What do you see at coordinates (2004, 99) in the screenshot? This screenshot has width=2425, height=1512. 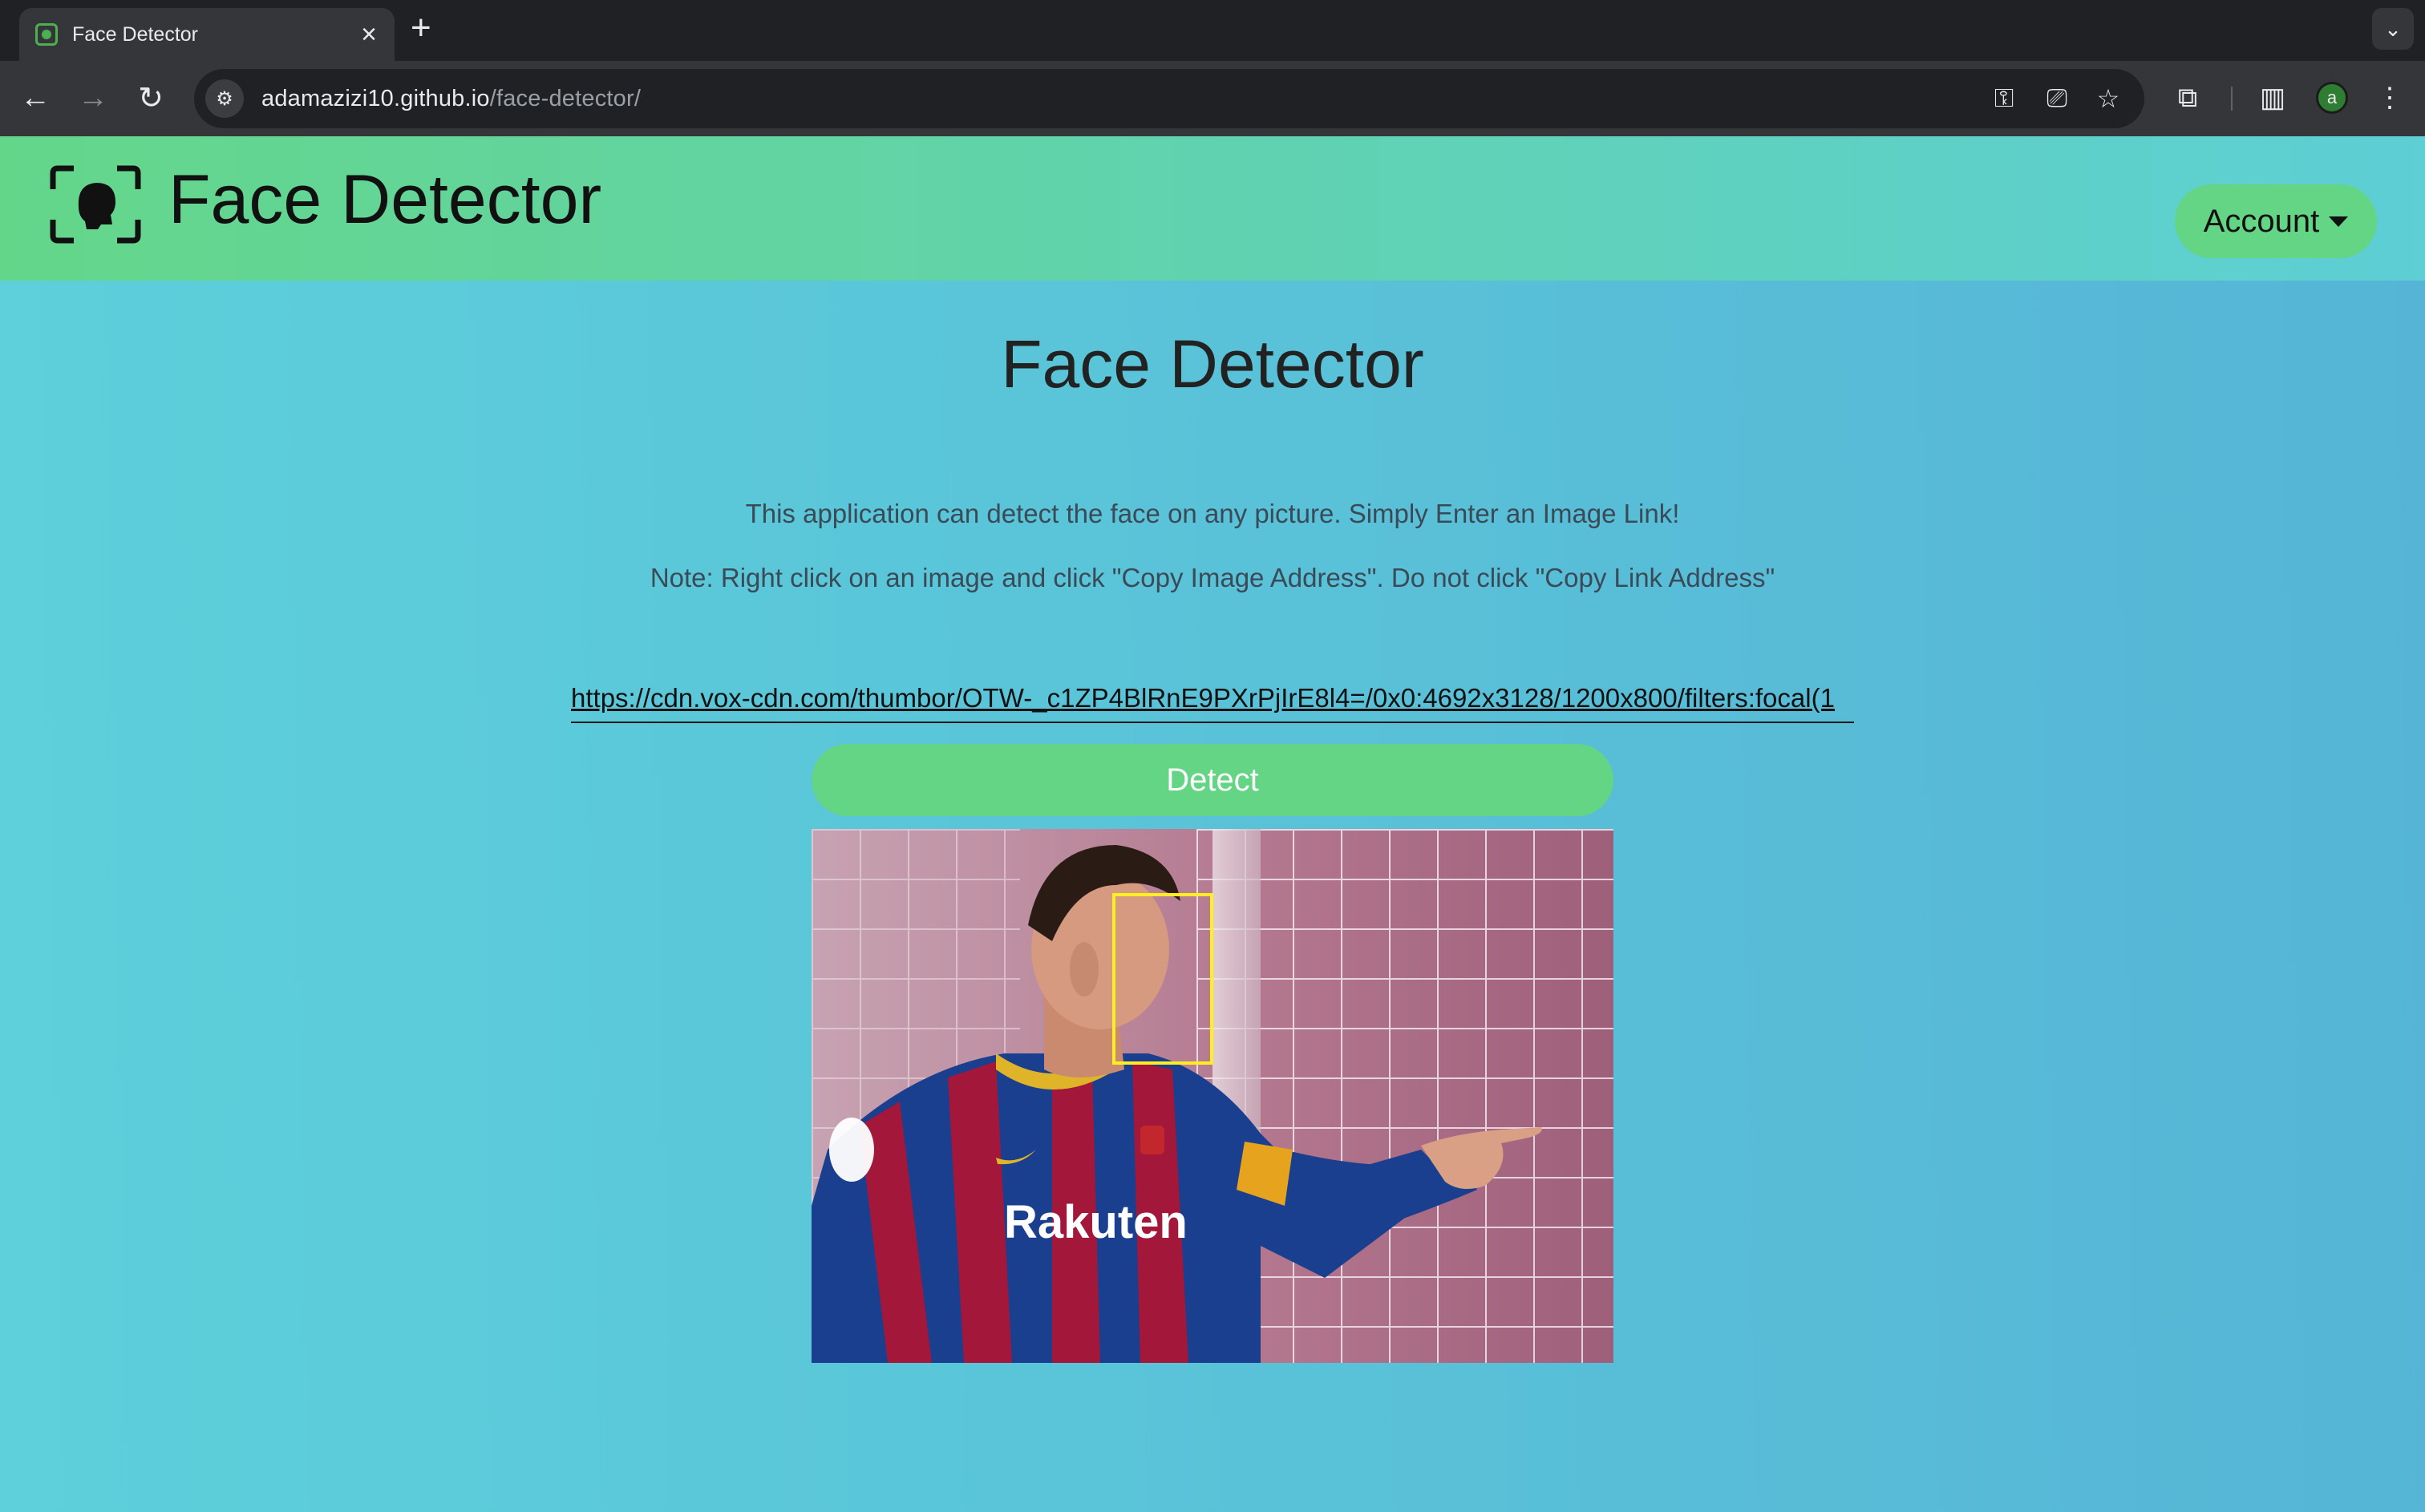 I see `key-icon: ⚿` at bounding box center [2004, 99].